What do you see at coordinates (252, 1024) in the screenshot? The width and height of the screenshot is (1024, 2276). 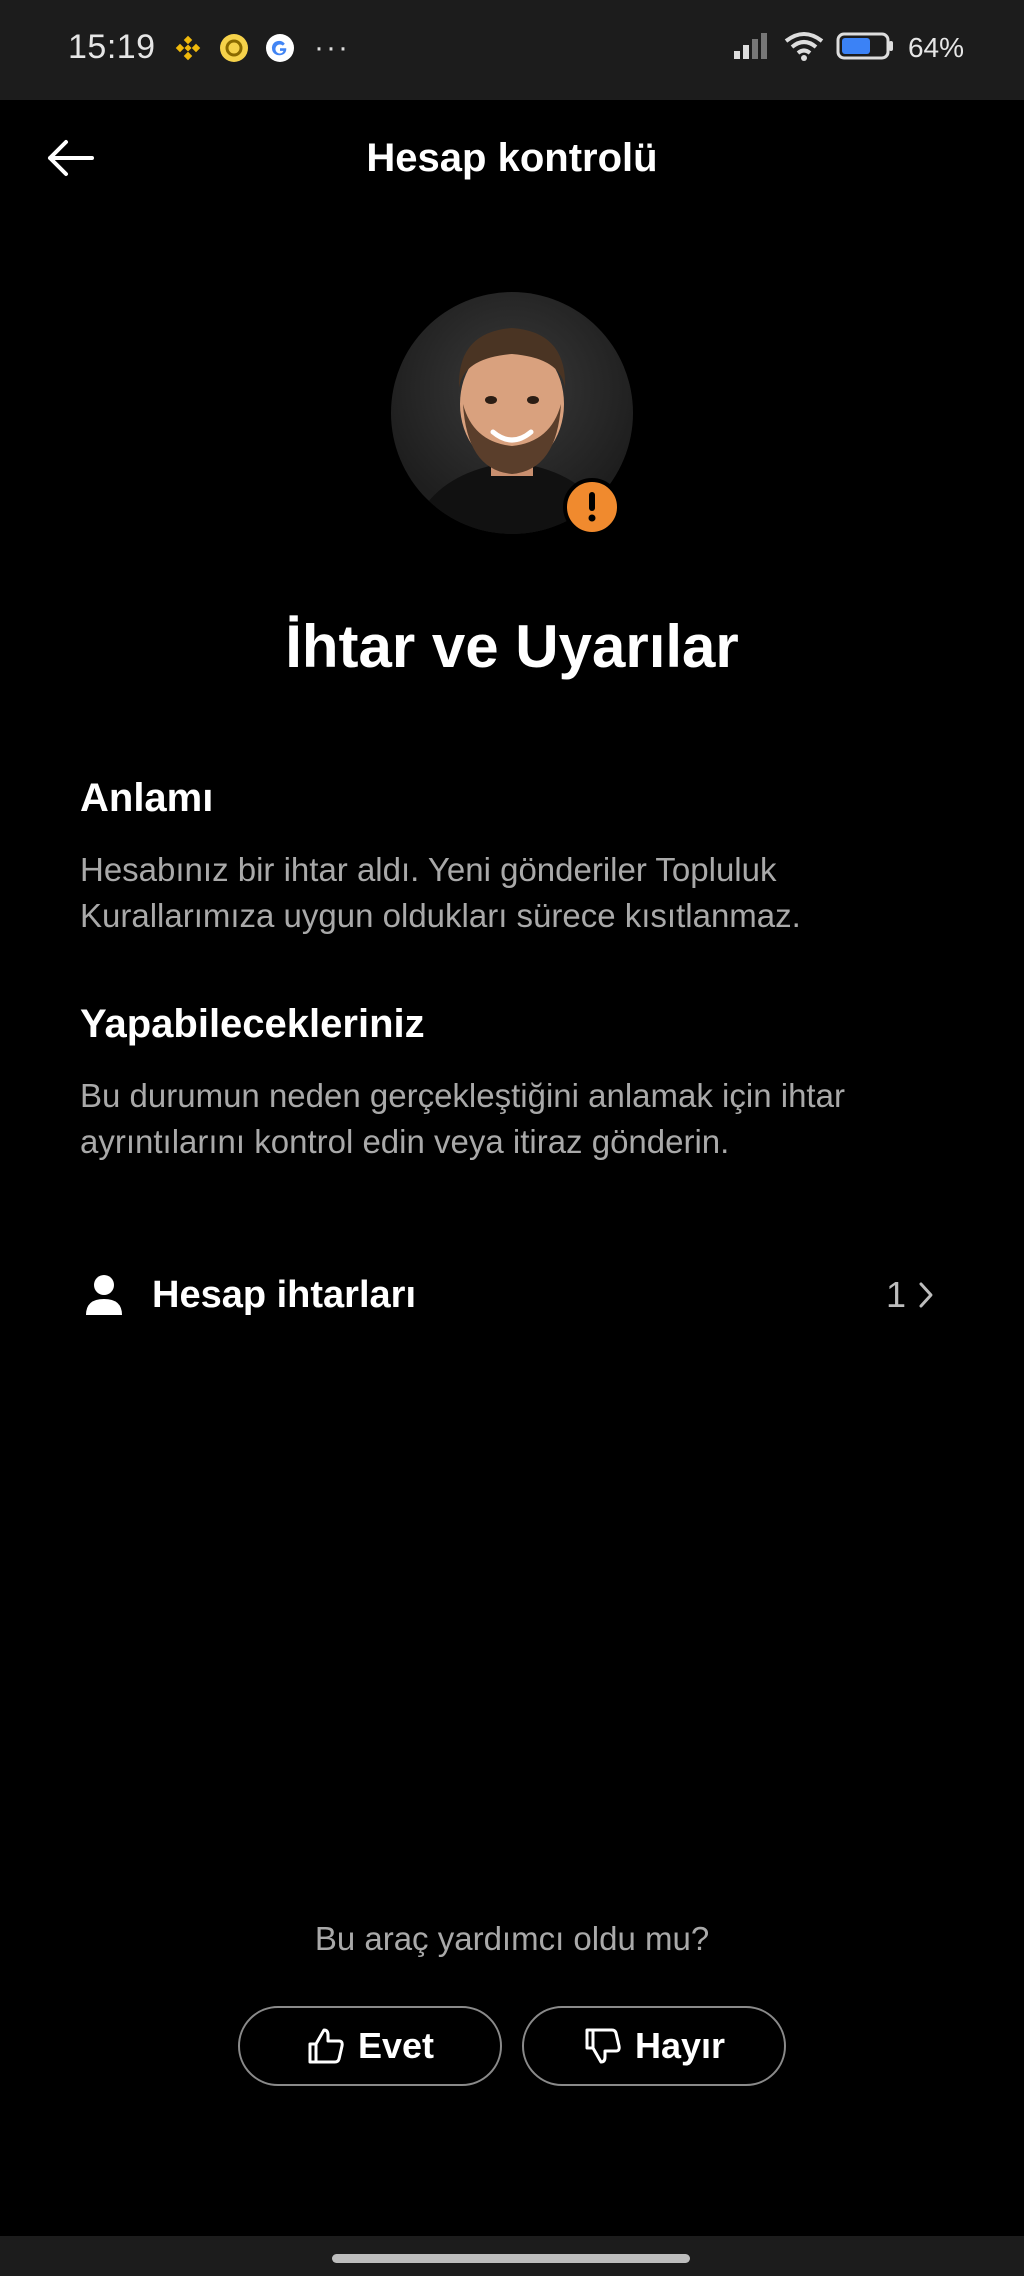 I see `section-actions-heading: Yapabilecekleriniz` at bounding box center [252, 1024].